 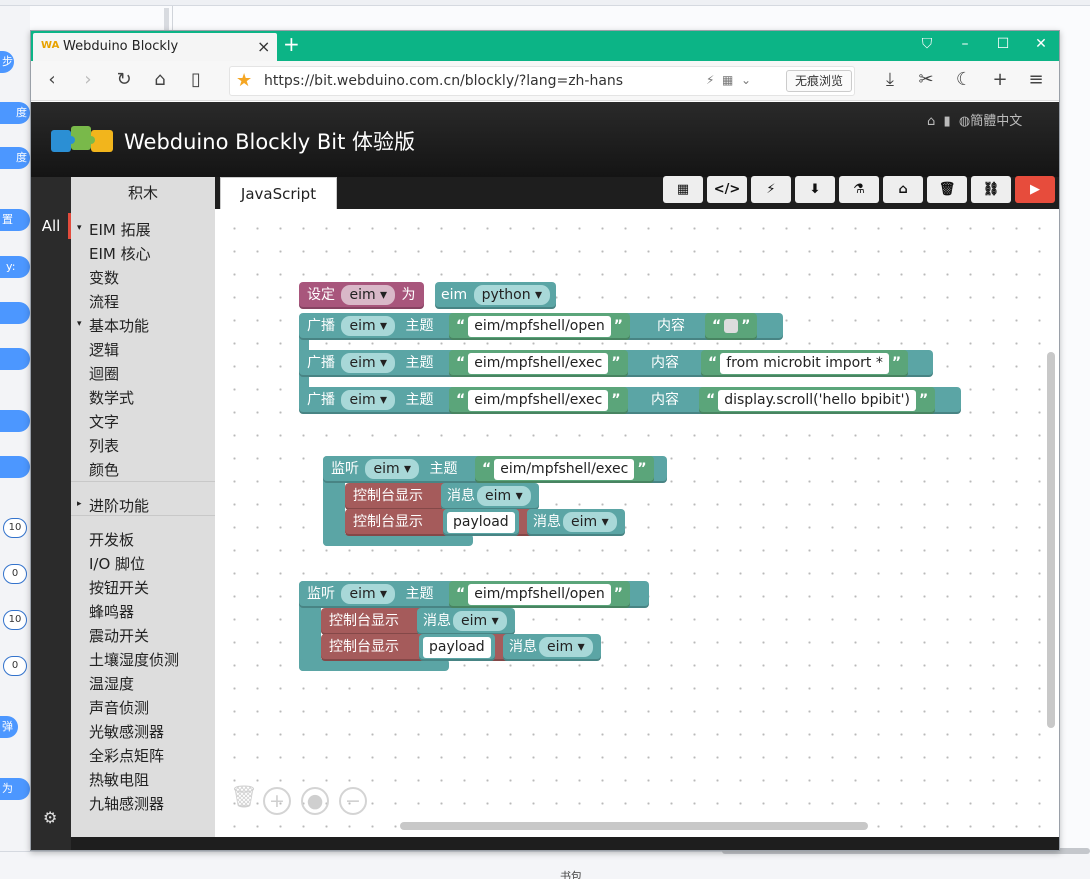 What do you see at coordinates (947, 189) in the screenshot?
I see `trash-button: 🗑` at bounding box center [947, 189].